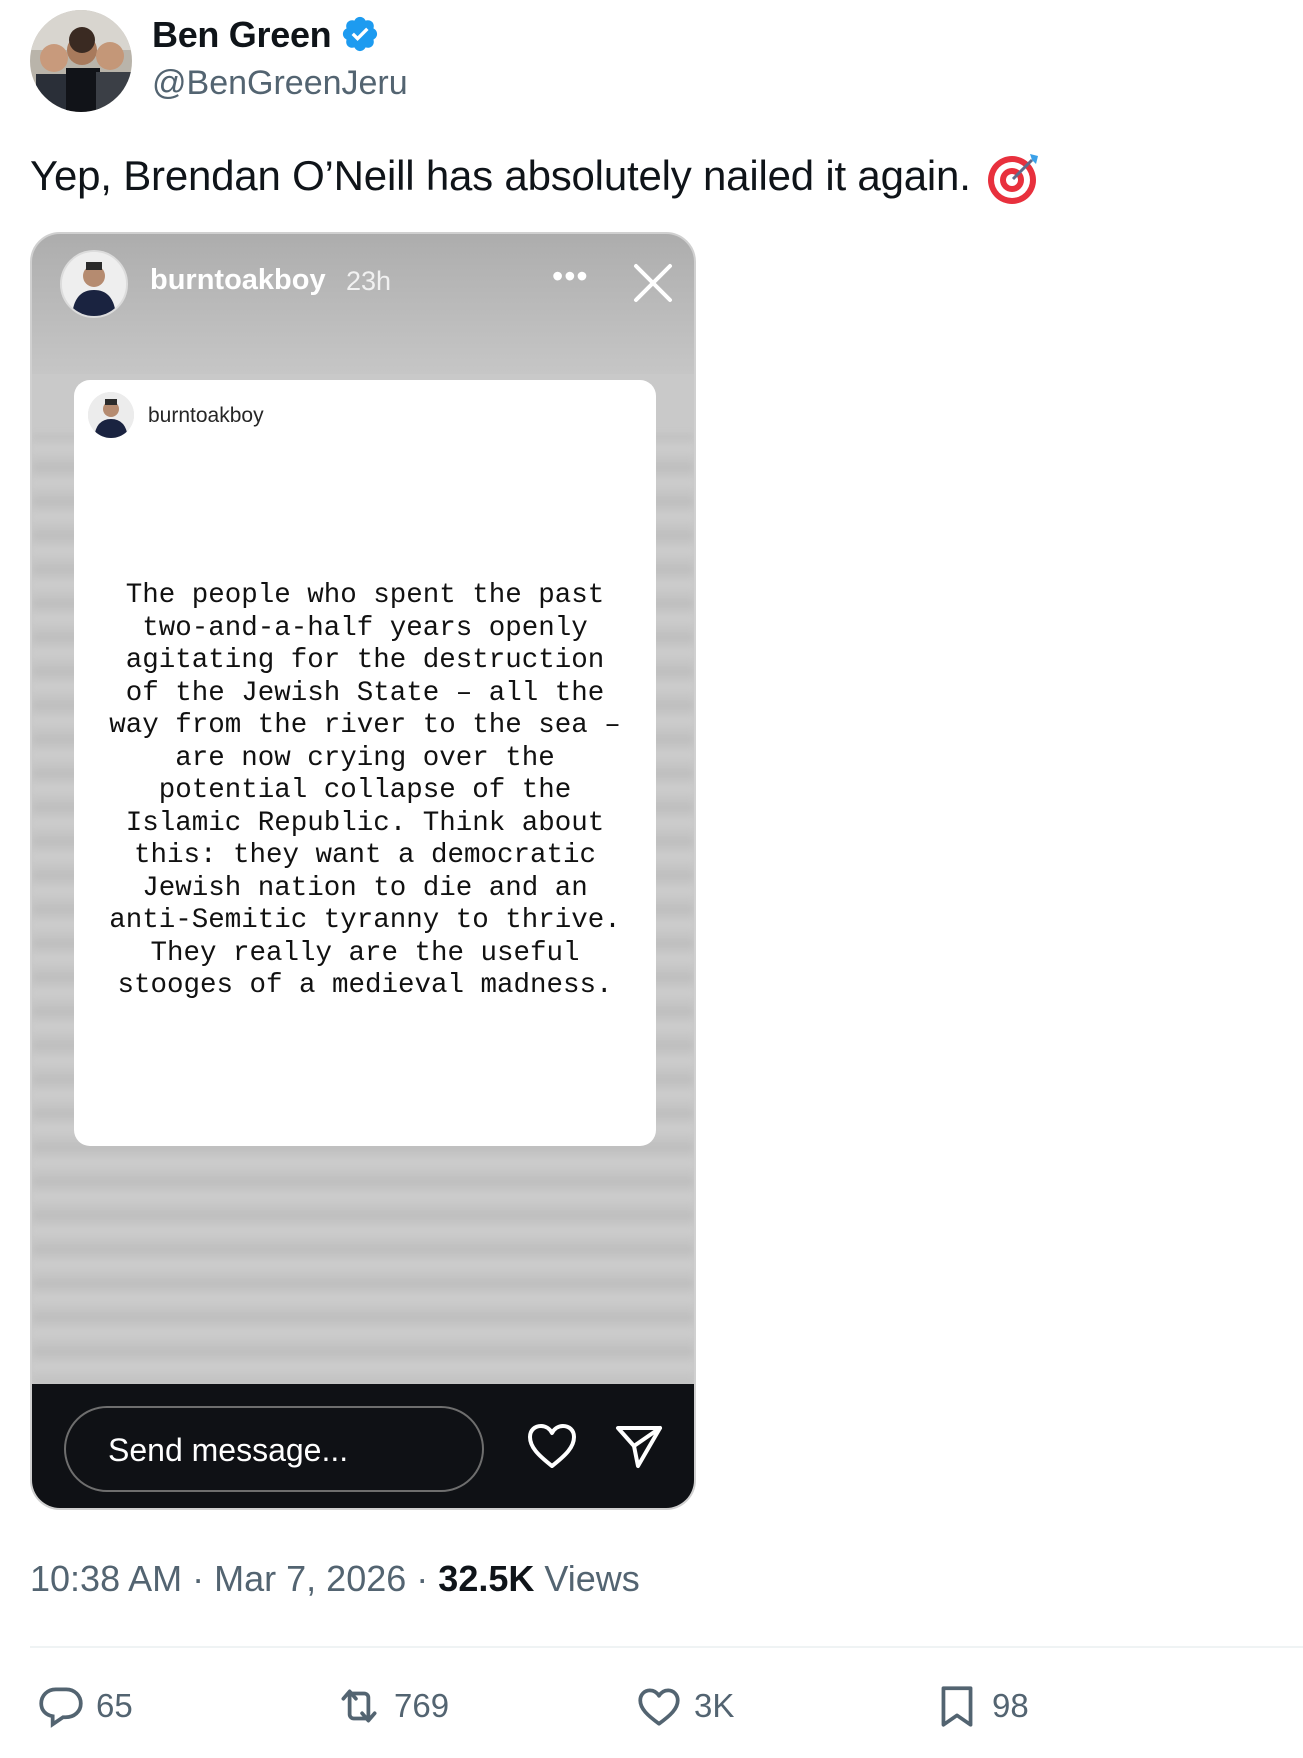  I want to click on direct-hit-target-icon, so click(1013, 179).